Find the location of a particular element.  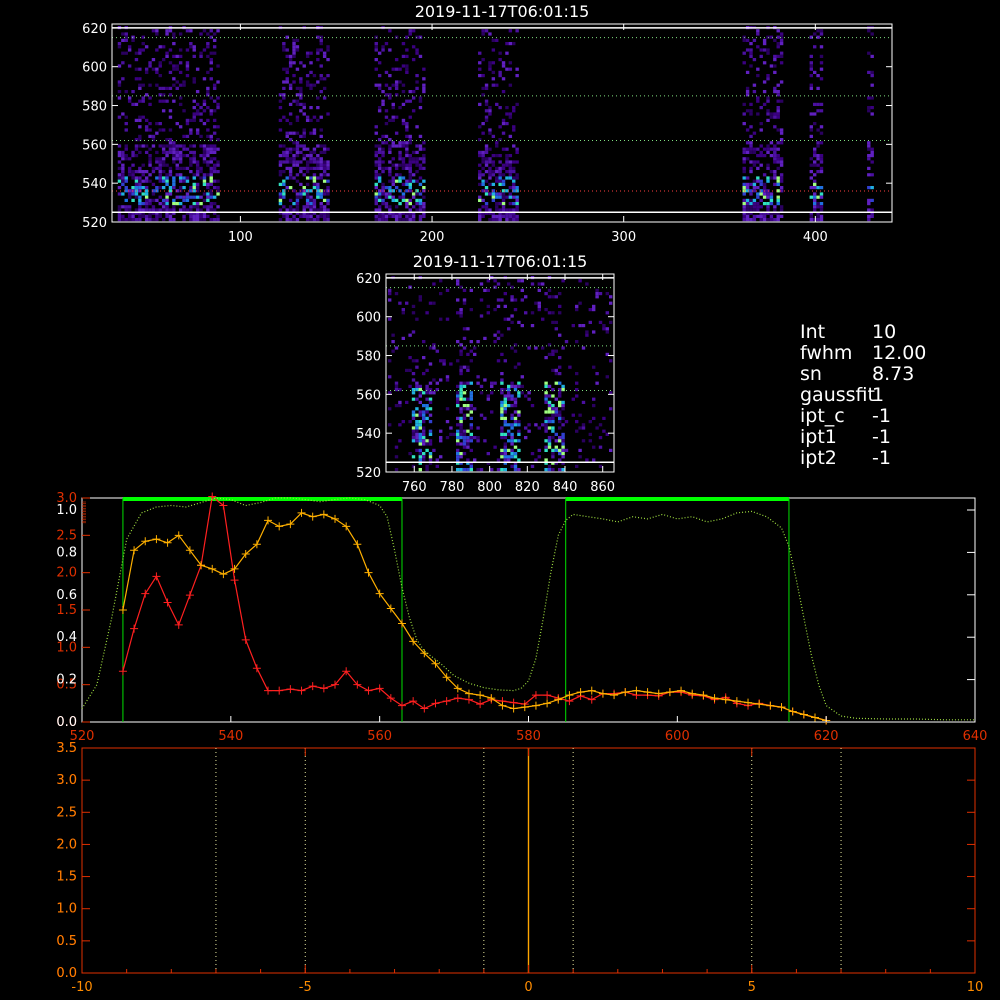

spectrum-ytick-red-label: 2.0 is located at coordinates (66, 573).